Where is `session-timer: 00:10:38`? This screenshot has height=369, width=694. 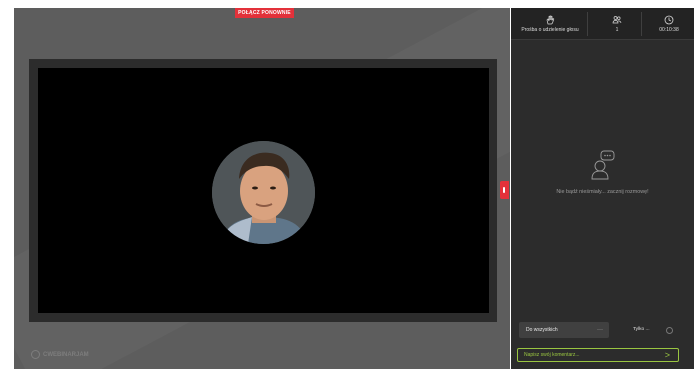 session-timer: 00:10:38 is located at coordinates (669, 23).